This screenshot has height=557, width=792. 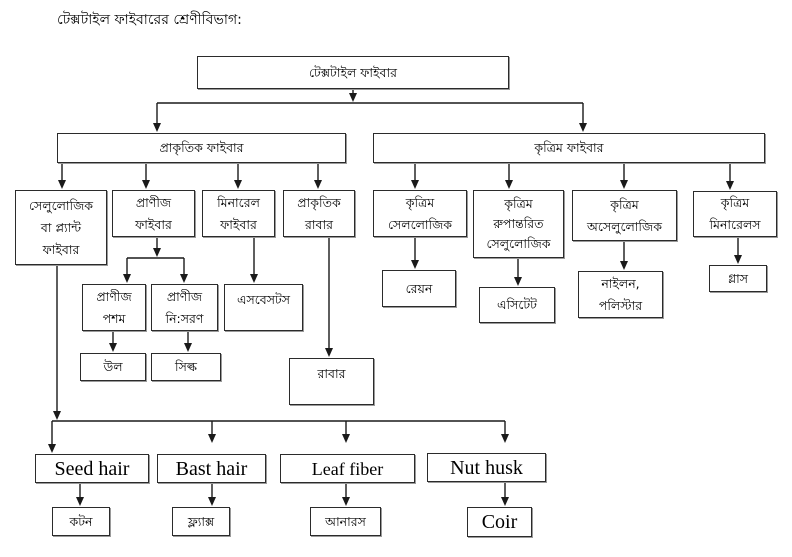 I want to click on connector-synthetic-to-noncellulosic, so click(x=624, y=176).